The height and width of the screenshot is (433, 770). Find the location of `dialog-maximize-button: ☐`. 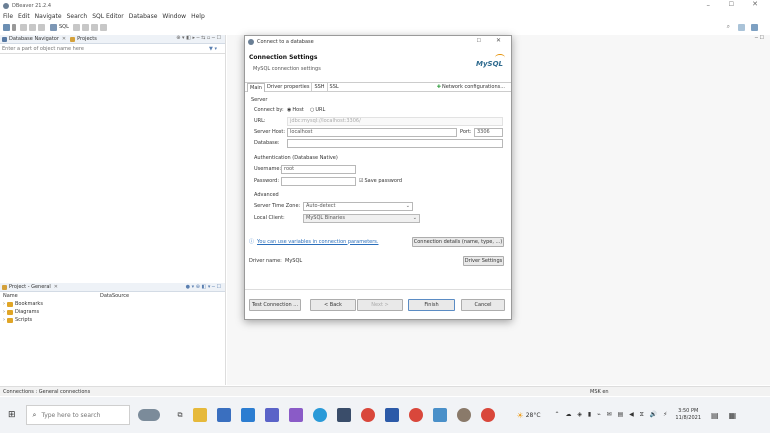

dialog-maximize-button: ☐ is located at coordinates (479, 41).